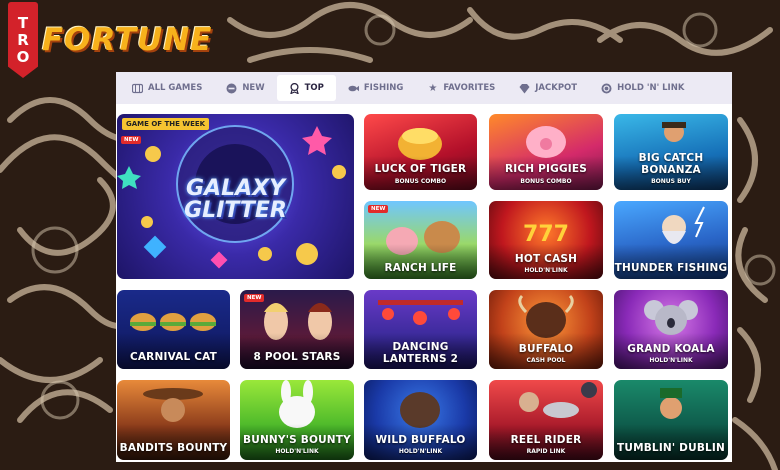 This screenshot has width=780, height=470. What do you see at coordinates (173, 420) in the screenshot?
I see `game-tile-bandits-bounty: BANDITS BOUNTY` at bounding box center [173, 420].